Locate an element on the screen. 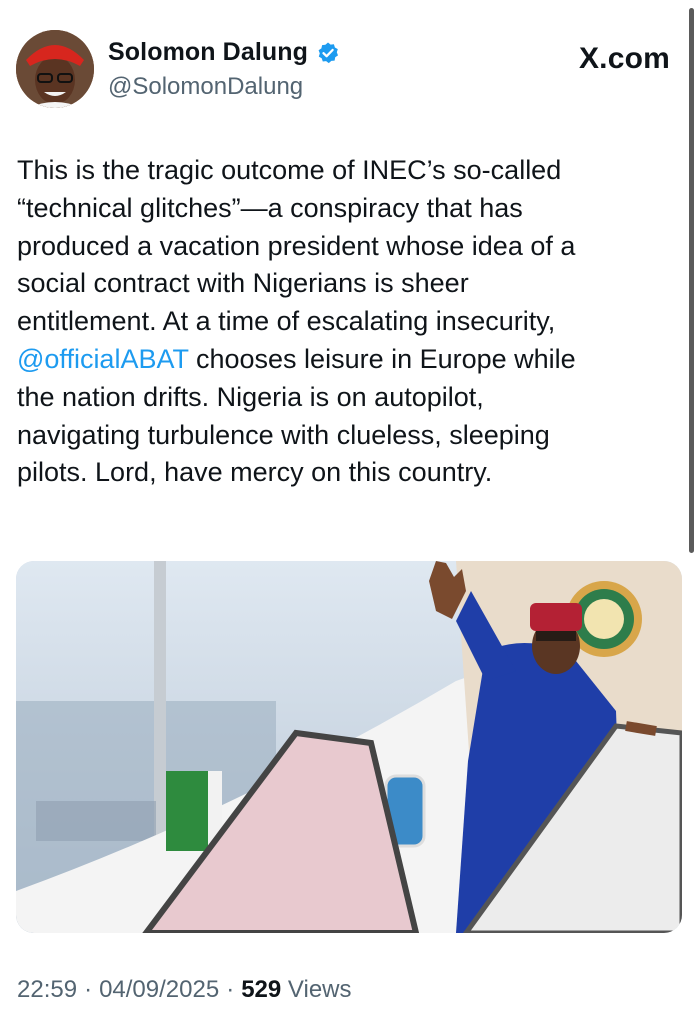  mention-link: @officialABAT is located at coordinates (102, 359).